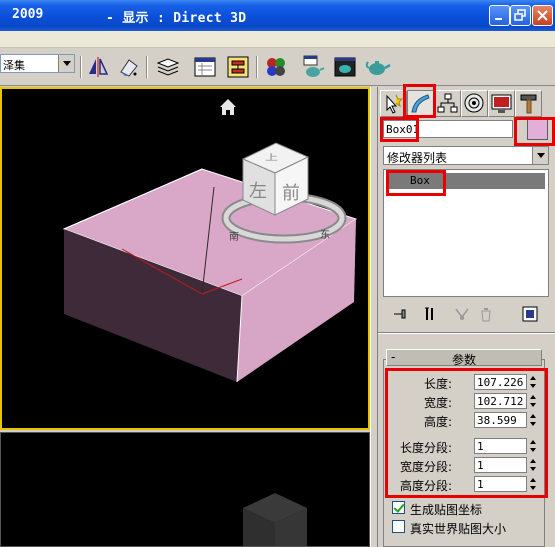 The width and height of the screenshot is (555, 547). What do you see at coordinates (500, 465) in the screenshot?
I see `width-segs-input: 1` at bounding box center [500, 465].